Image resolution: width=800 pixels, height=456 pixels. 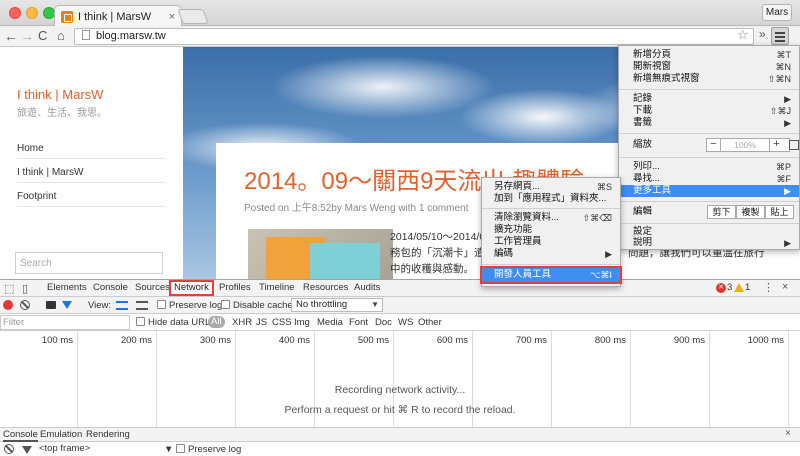 What do you see at coordinates (91, 195) in the screenshot?
I see `nav-item-footprint: Footprint` at bounding box center [91, 195].